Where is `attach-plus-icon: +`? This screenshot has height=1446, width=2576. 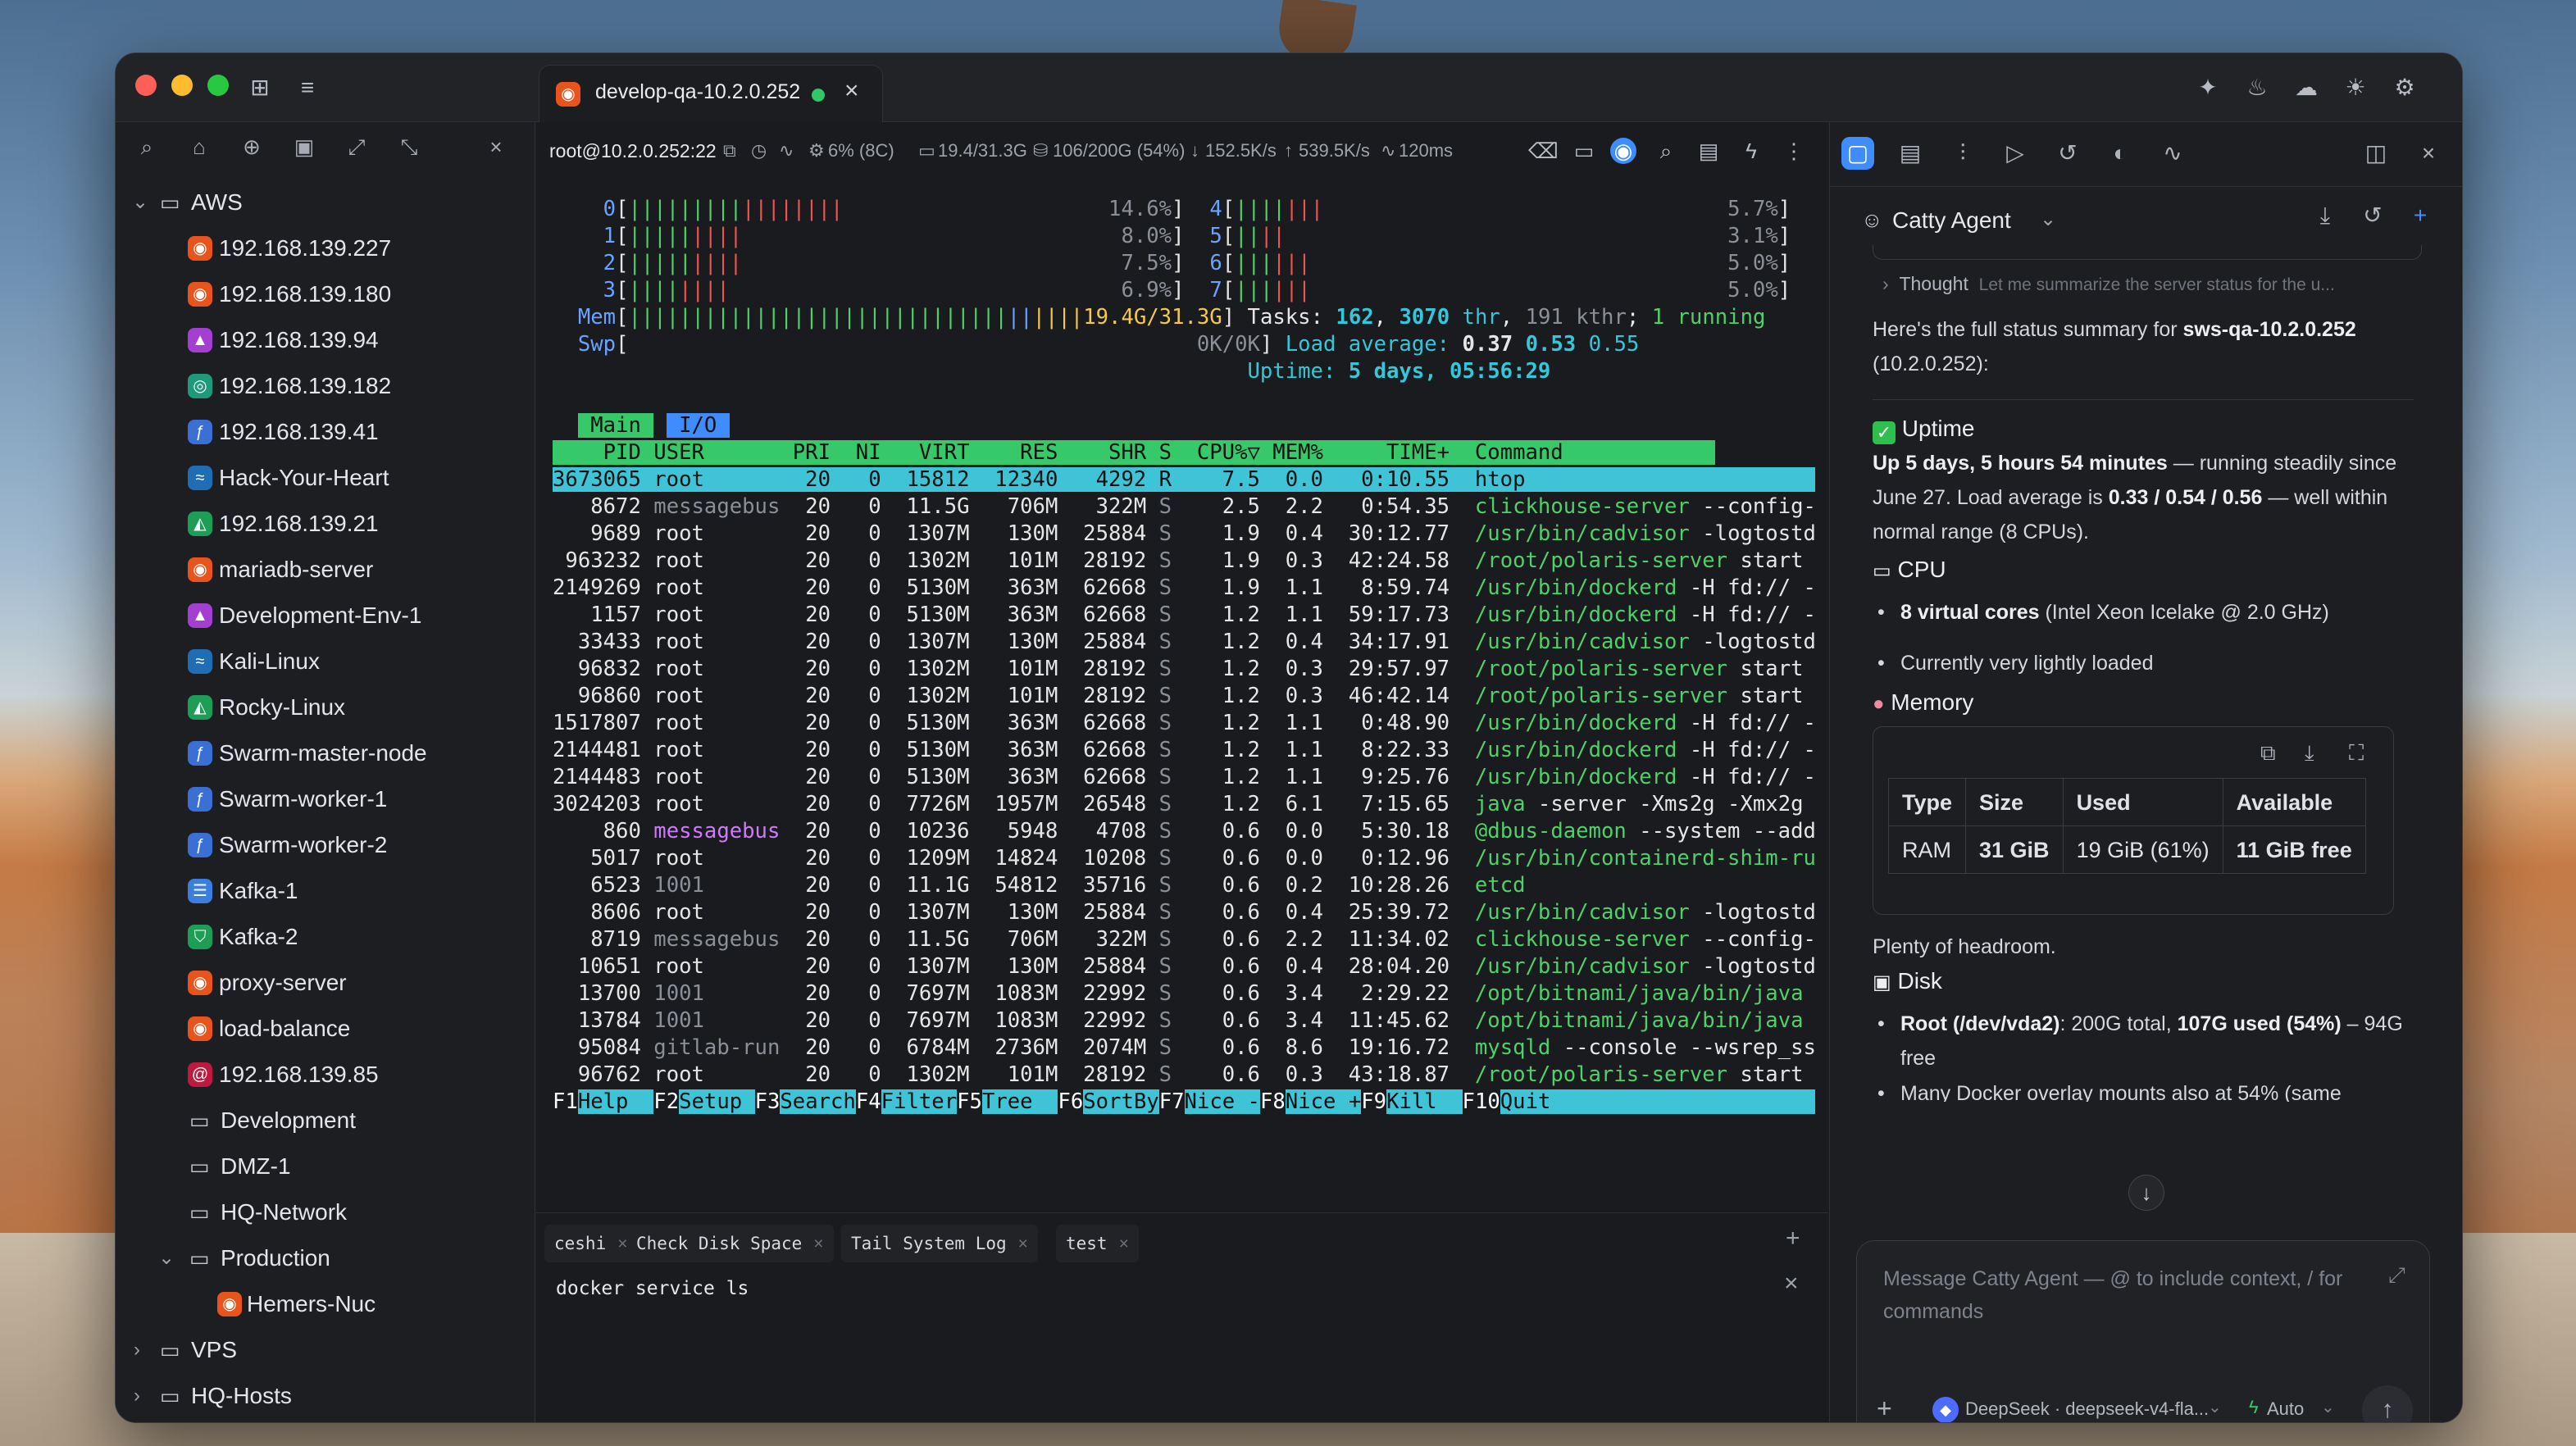 attach-plus-icon: + is located at coordinates (1884, 1408).